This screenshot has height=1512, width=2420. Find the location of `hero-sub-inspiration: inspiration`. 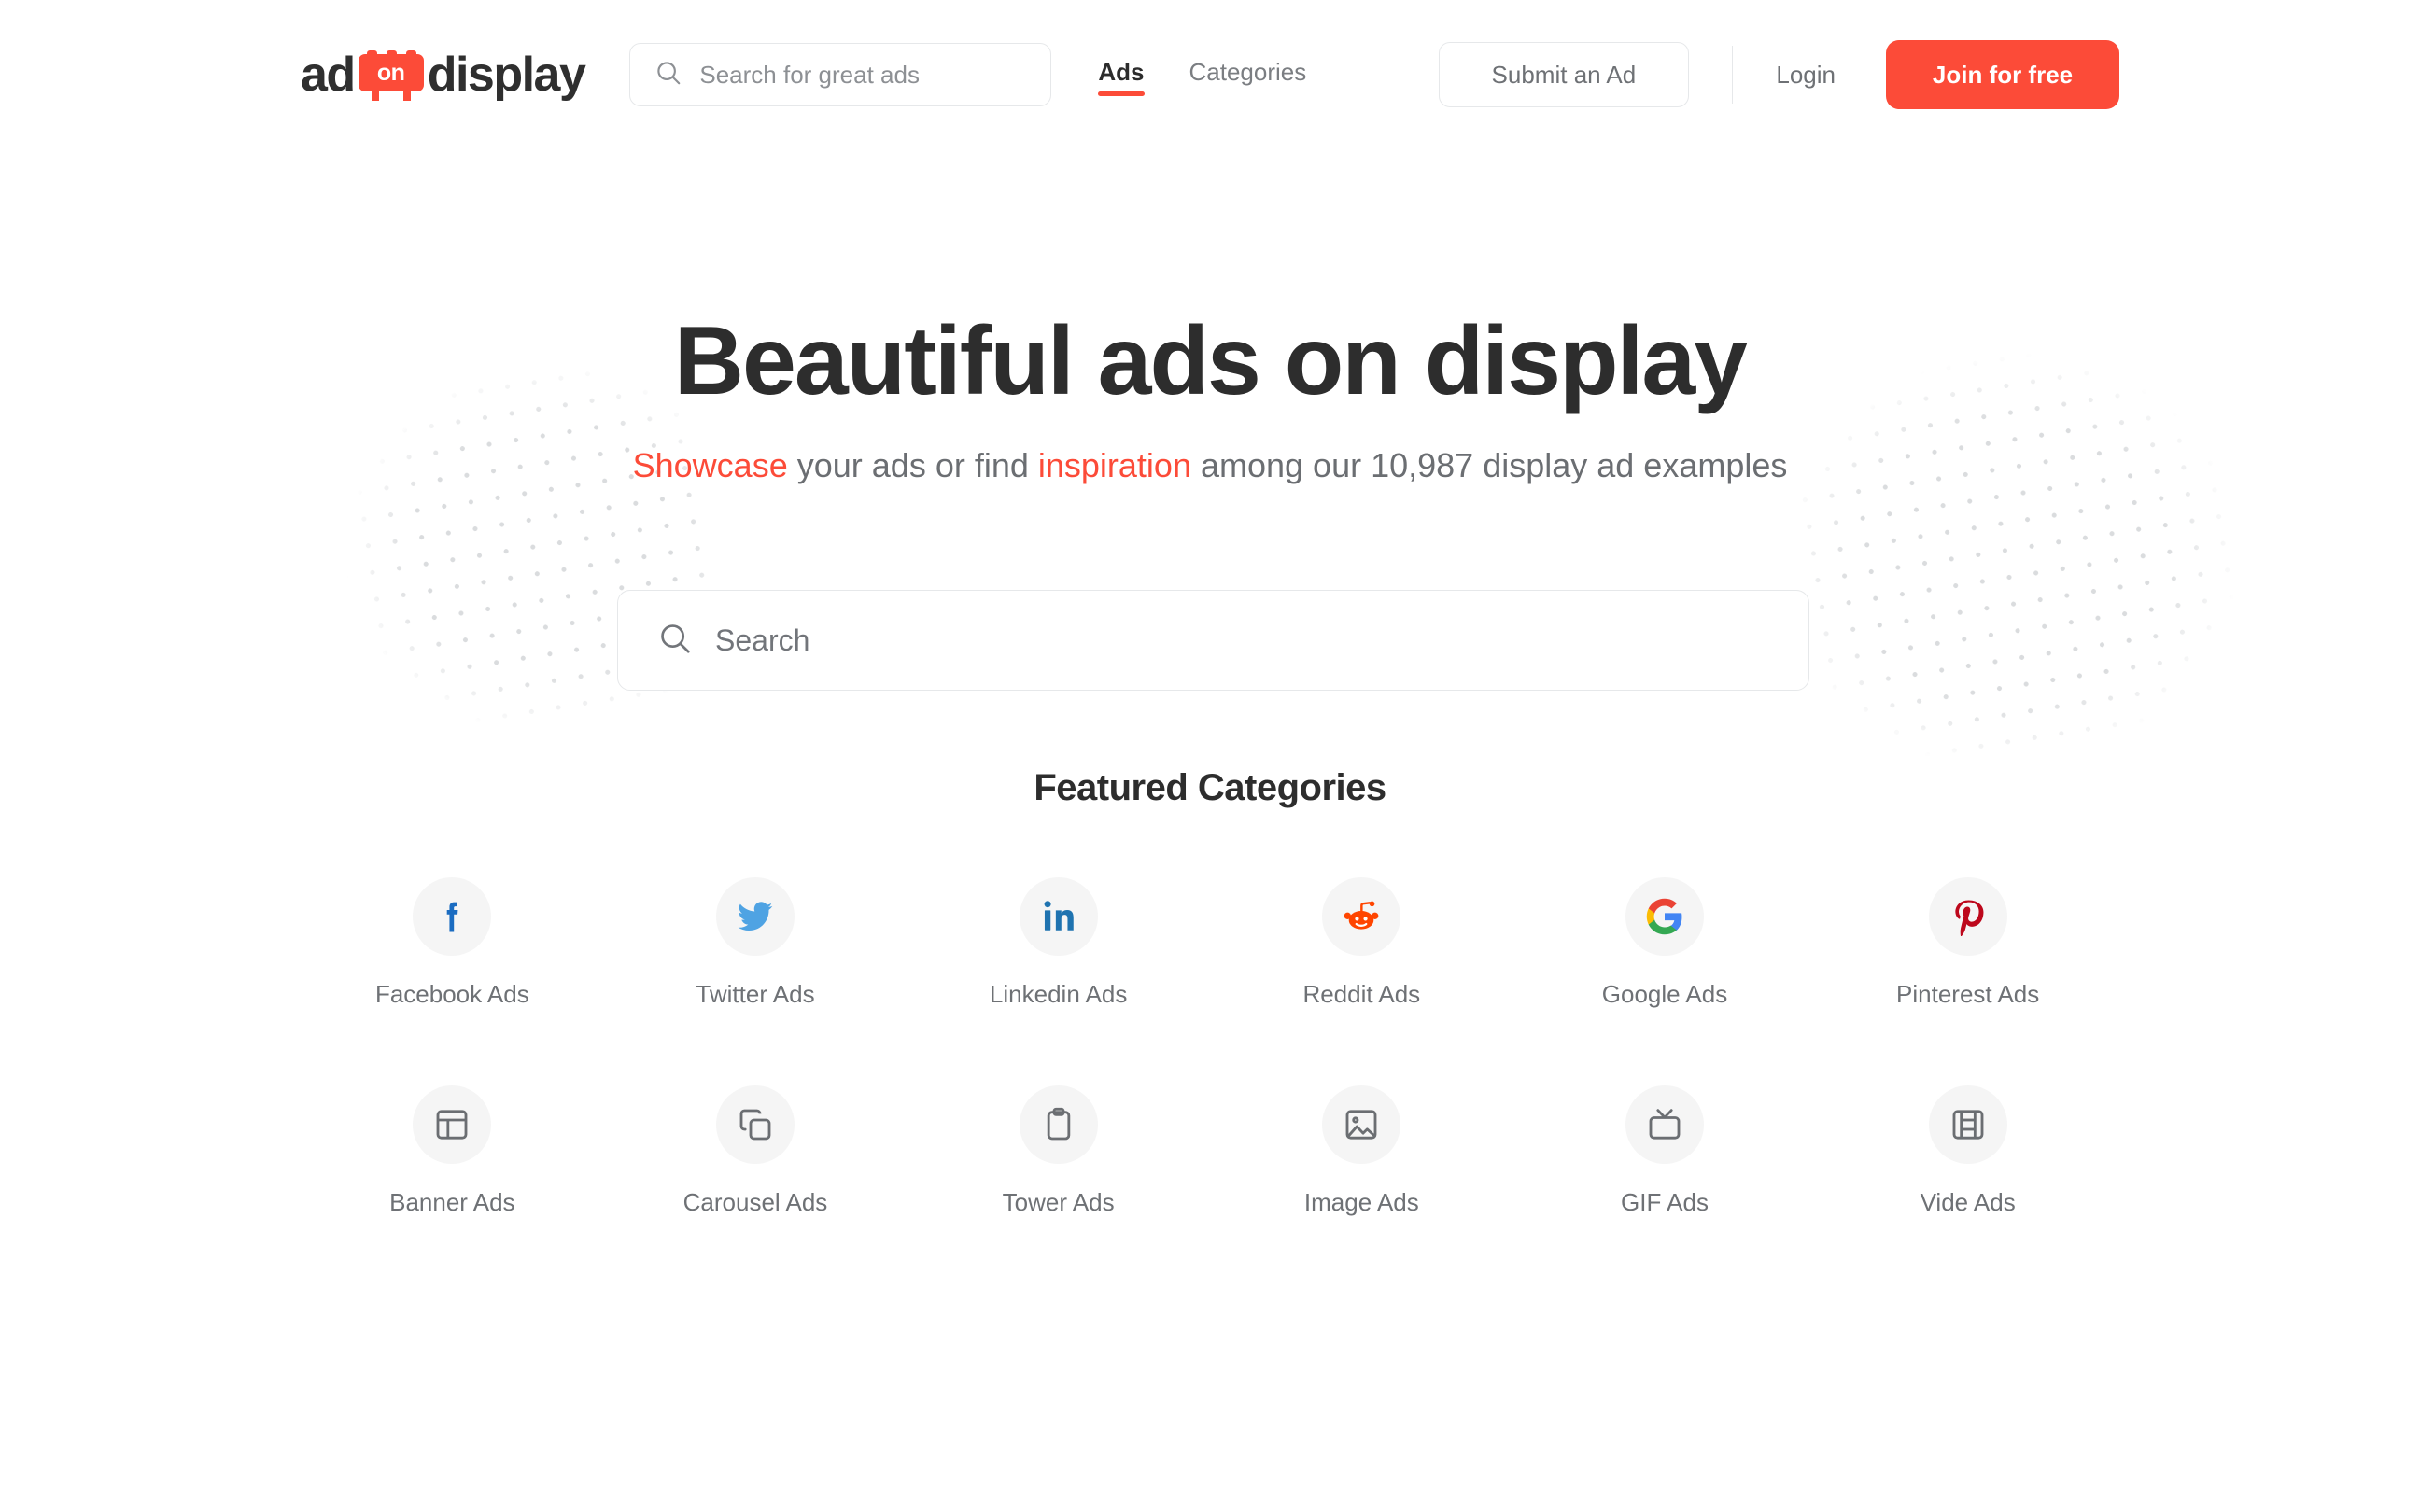

hero-sub-inspiration: inspiration is located at coordinates (1114, 465).